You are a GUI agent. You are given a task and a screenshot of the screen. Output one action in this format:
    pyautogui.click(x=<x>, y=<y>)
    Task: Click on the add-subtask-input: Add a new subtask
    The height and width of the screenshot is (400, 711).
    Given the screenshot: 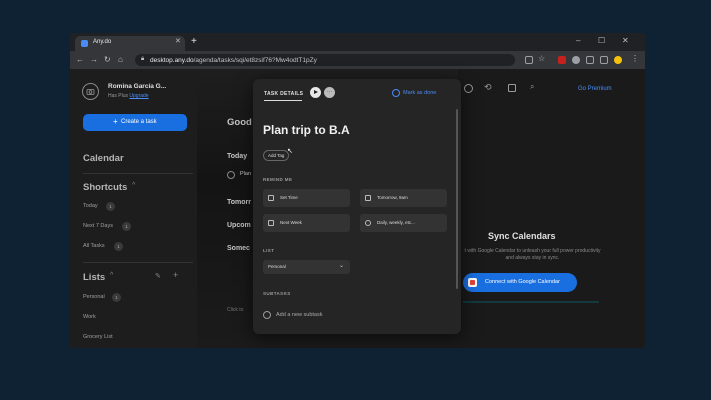 What is the action you would take?
    pyautogui.click(x=299, y=315)
    